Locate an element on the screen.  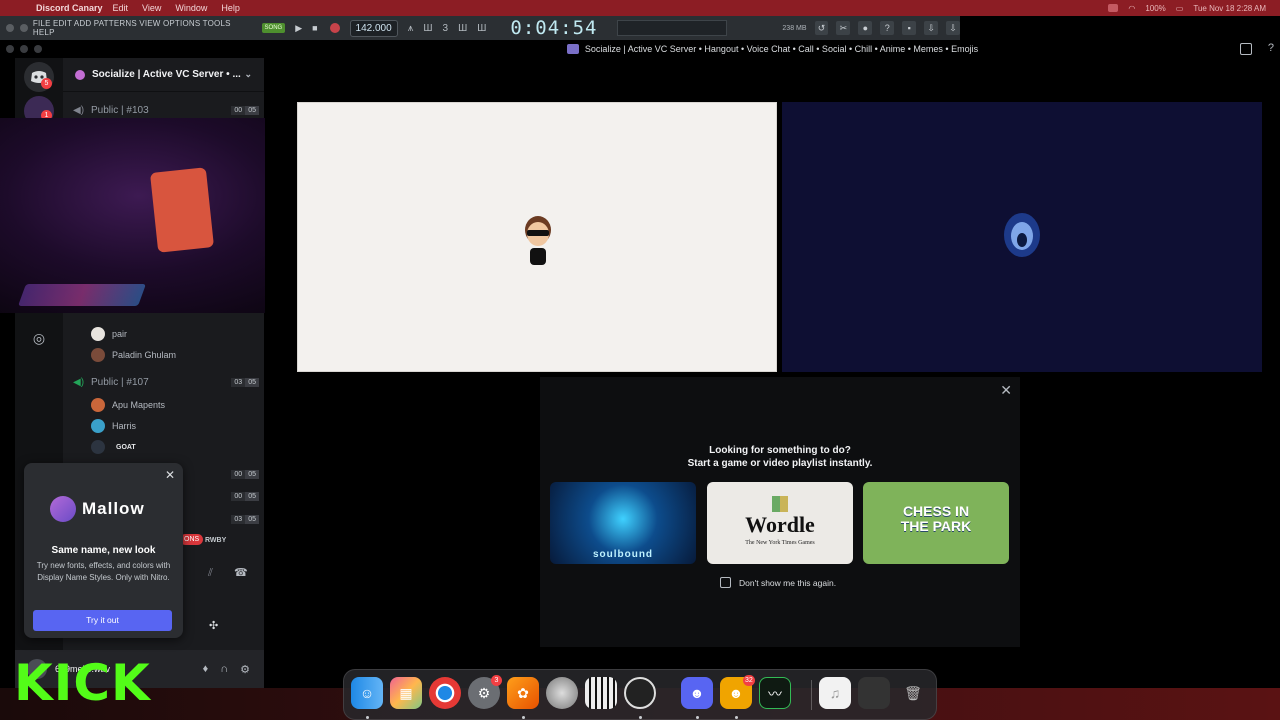
dont-show-again-checkbox: Don't show me this again. is located at coordinates (778, 582).